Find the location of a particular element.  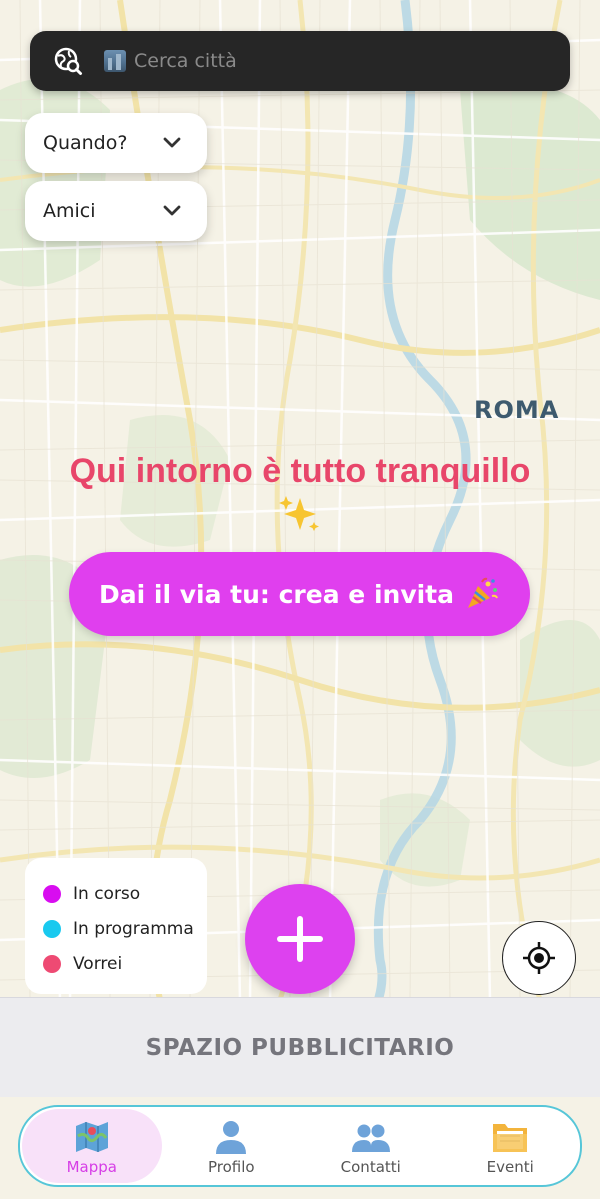

nav-item-events: Eventi is located at coordinates (511, 1146).